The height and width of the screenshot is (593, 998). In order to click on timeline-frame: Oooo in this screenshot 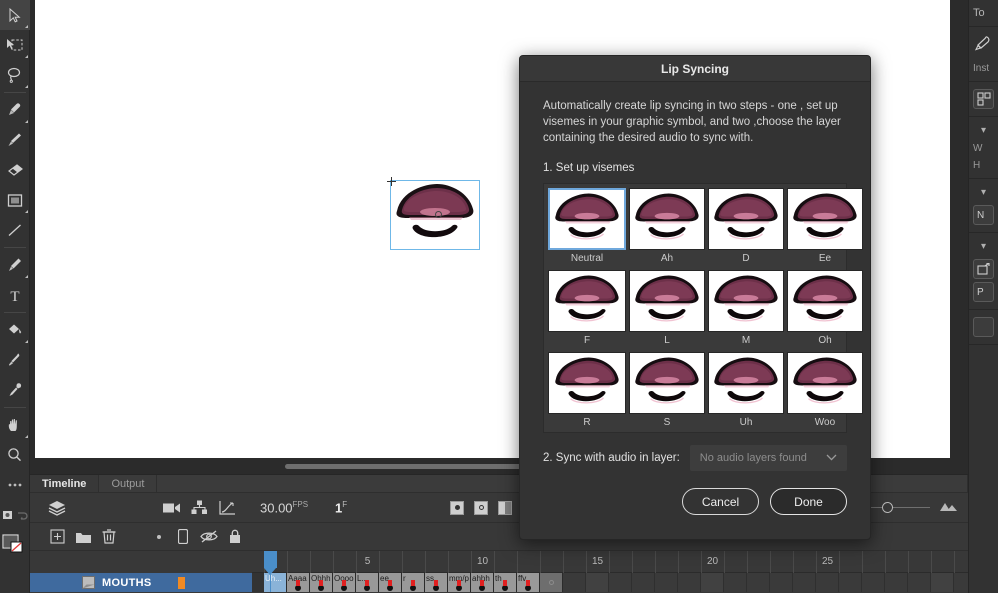, I will do `click(344, 582)`.